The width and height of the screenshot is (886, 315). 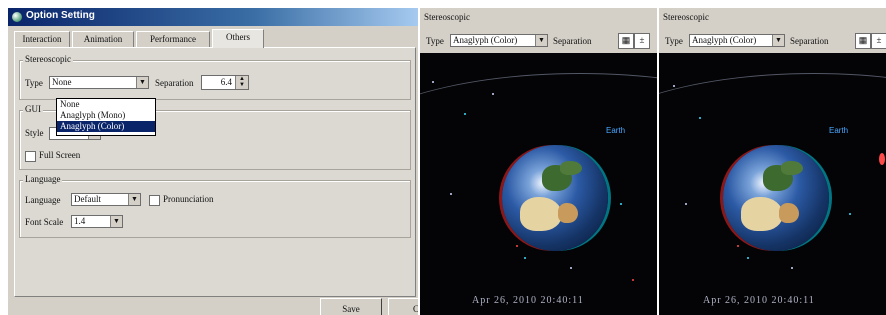 I want to click on type-select: None ▼, so click(x=99, y=82).